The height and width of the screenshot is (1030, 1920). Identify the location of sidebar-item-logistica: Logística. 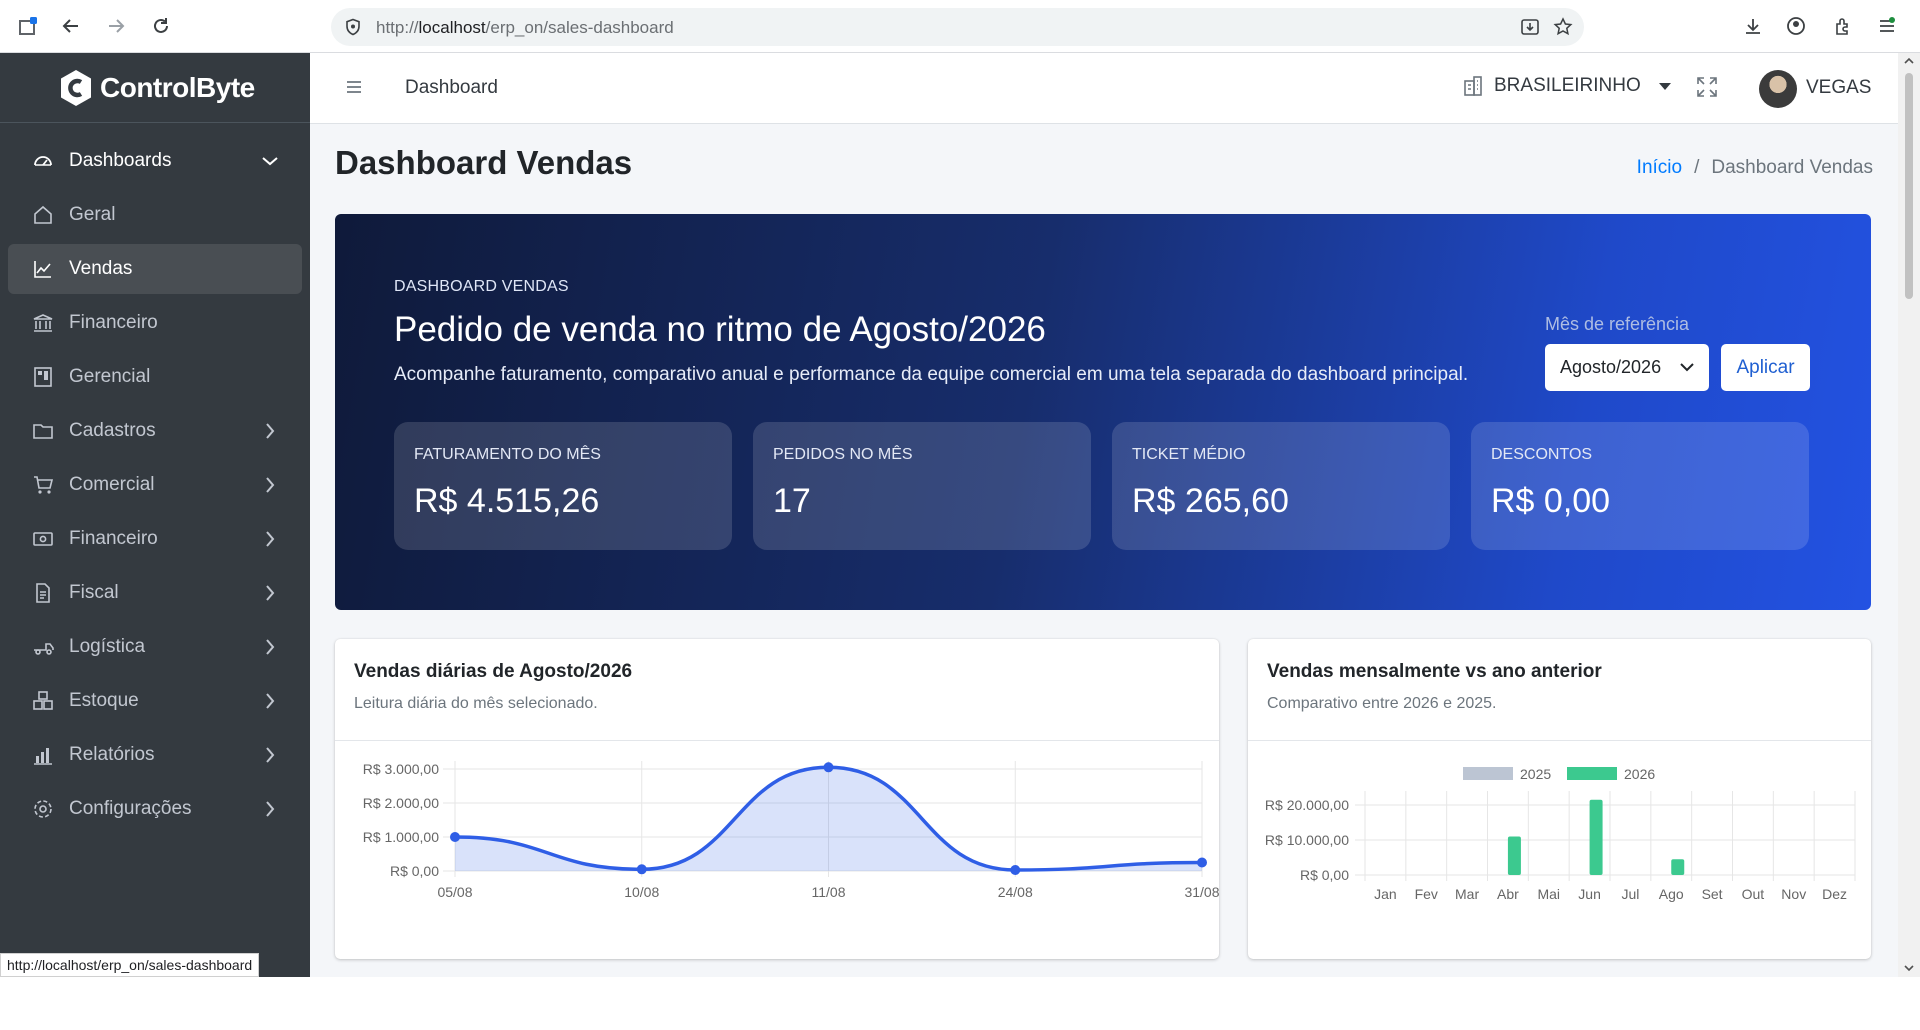
(155, 647).